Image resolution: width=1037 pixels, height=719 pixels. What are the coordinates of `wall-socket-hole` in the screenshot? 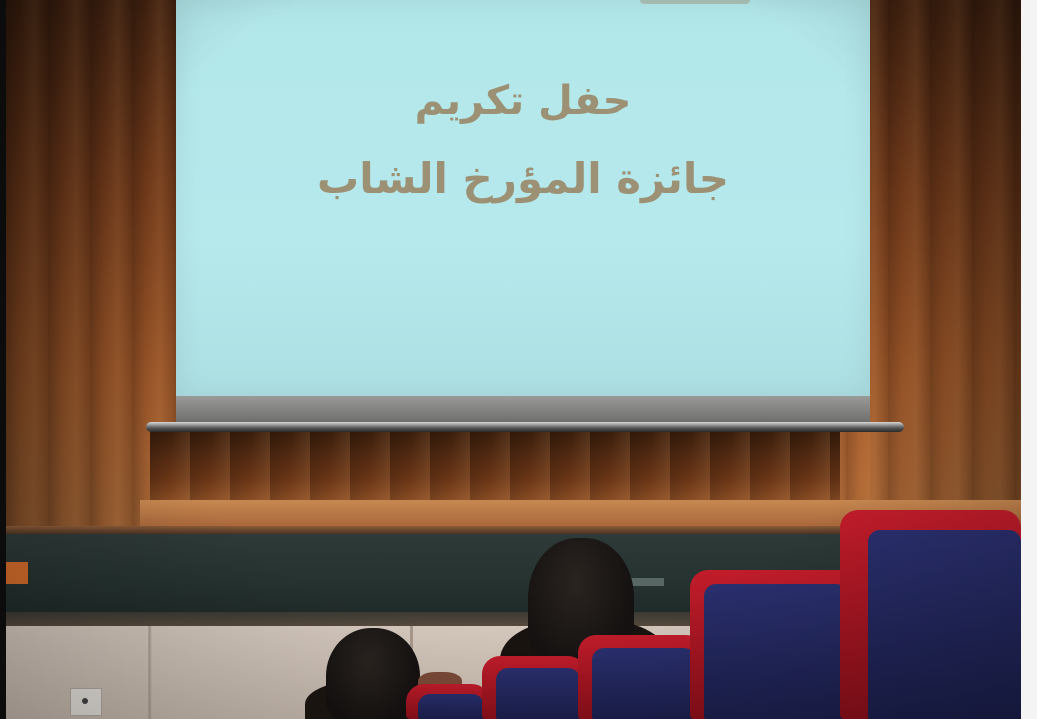 It's located at (85, 701).